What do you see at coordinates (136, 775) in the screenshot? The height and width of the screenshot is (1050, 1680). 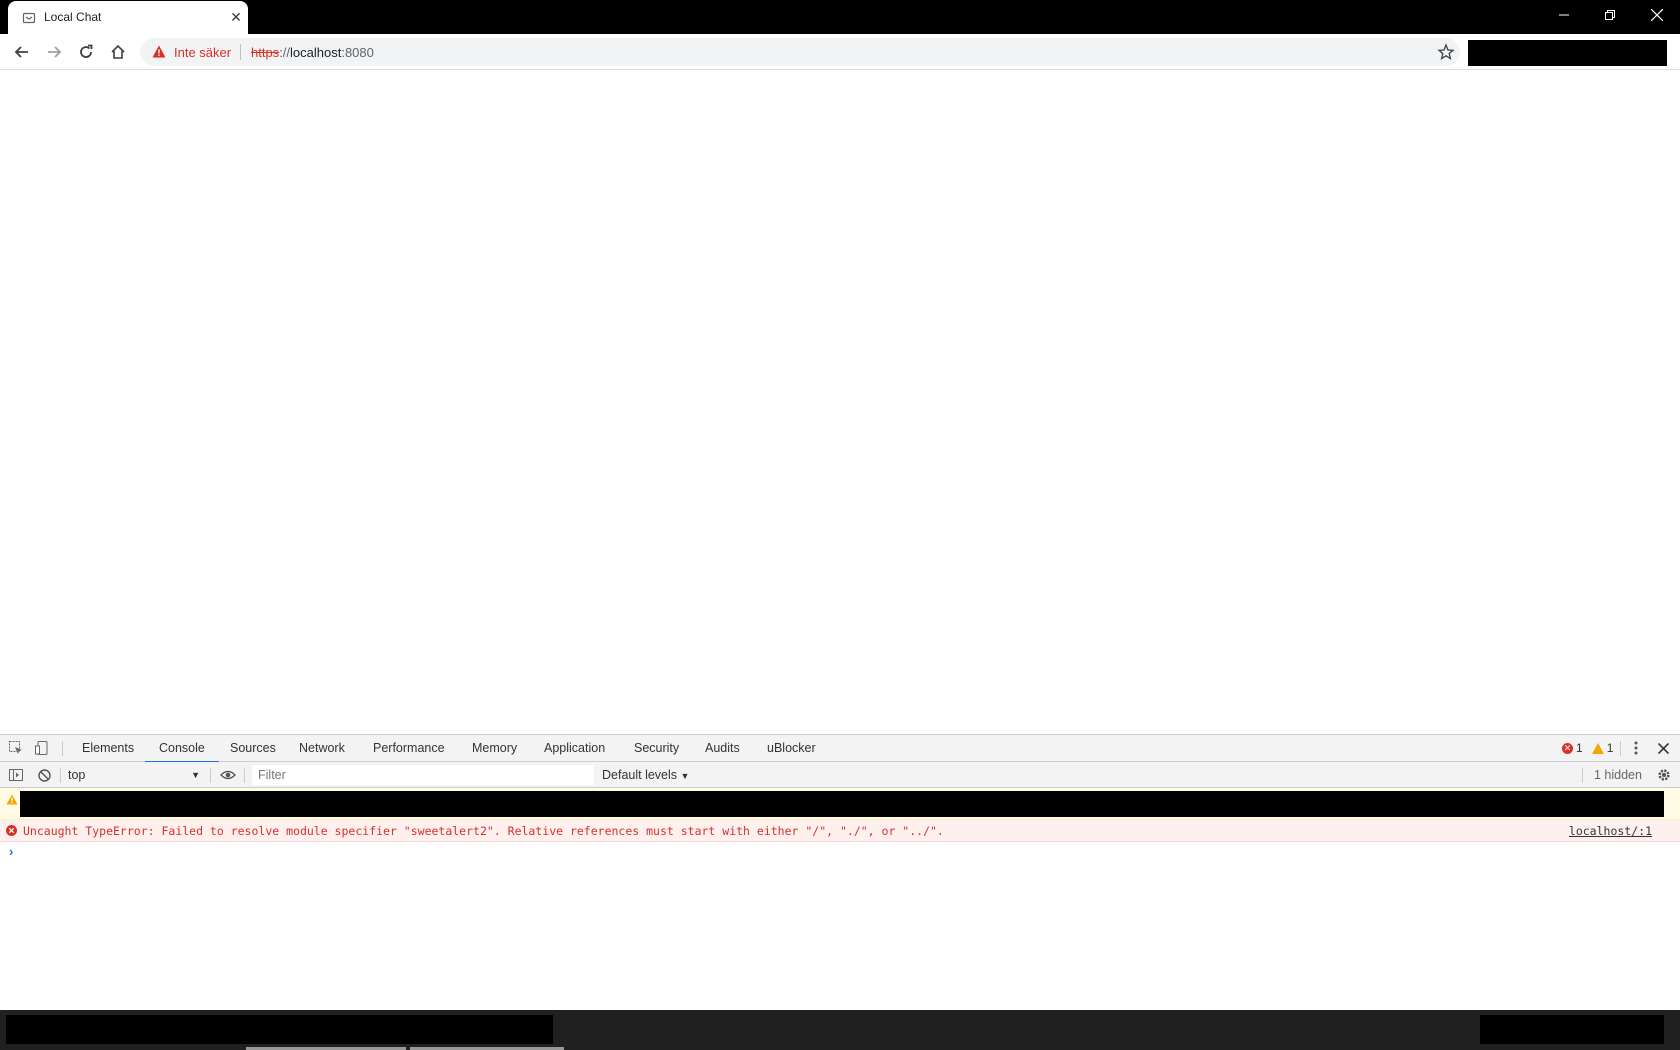 I see `context-select: top ▼` at bounding box center [136, 775].